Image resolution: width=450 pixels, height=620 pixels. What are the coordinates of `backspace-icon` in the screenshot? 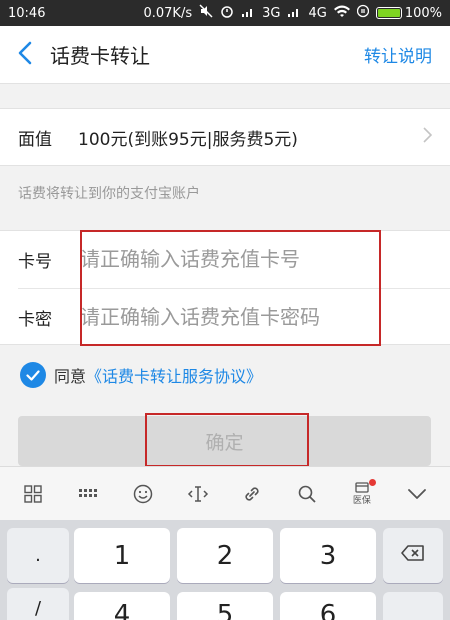 It's located at (413, 555).